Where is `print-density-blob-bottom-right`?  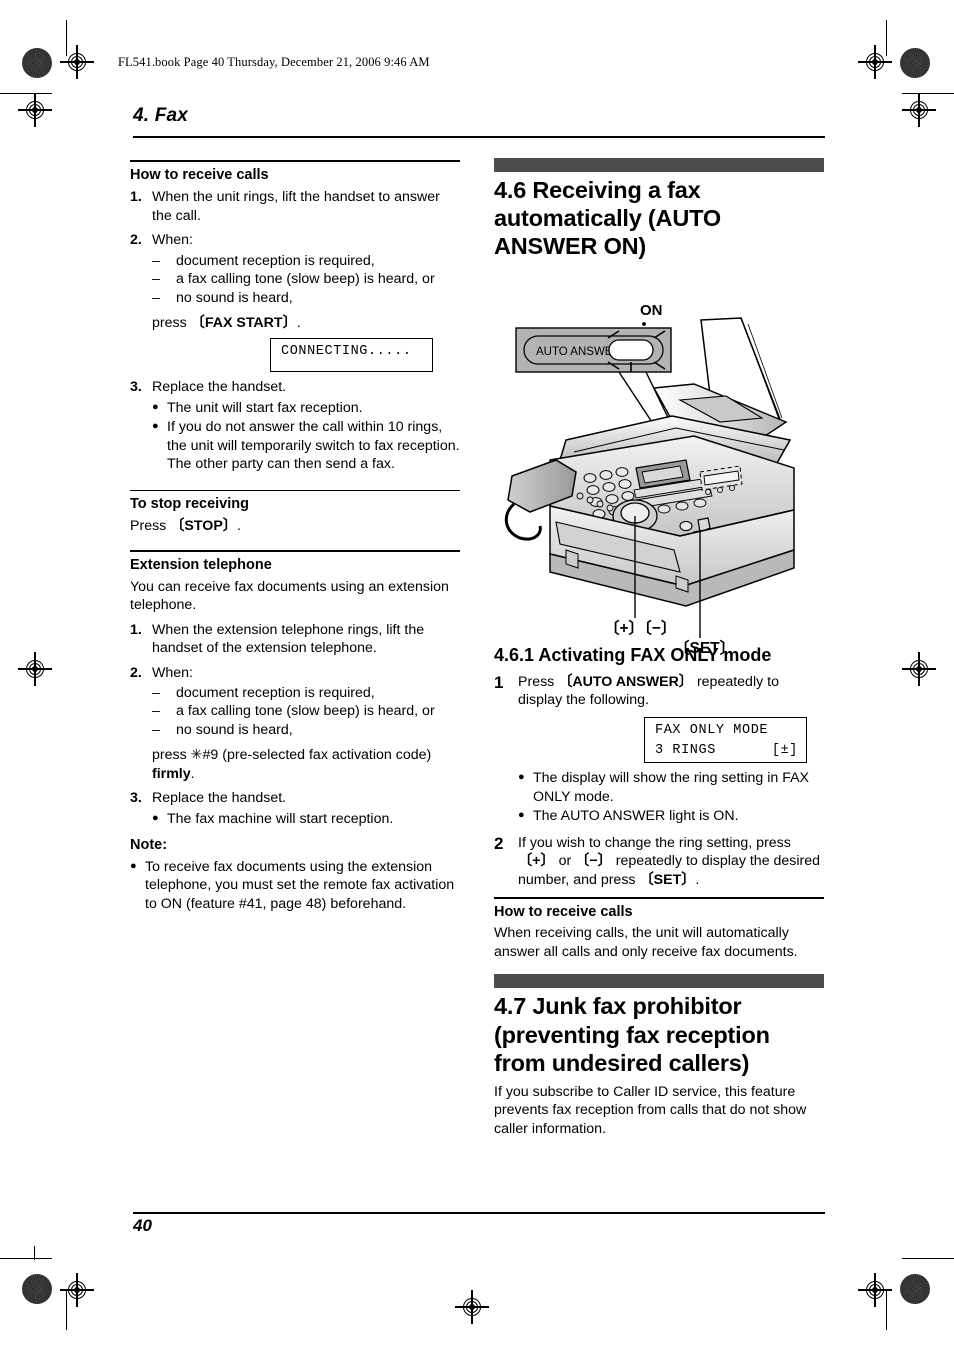 print-density-blob-bottom-right is located at coordinates (915, 1289).